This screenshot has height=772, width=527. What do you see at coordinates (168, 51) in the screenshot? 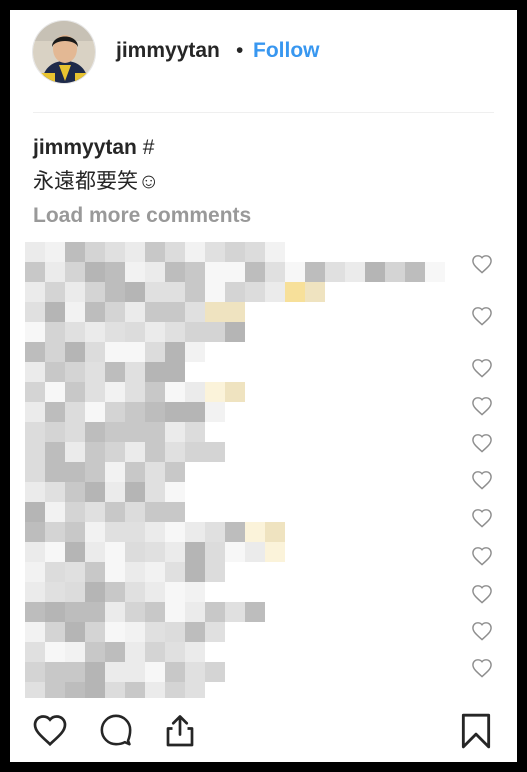
I see `header-username: jimmyytan` at bounding box center [168, 51].